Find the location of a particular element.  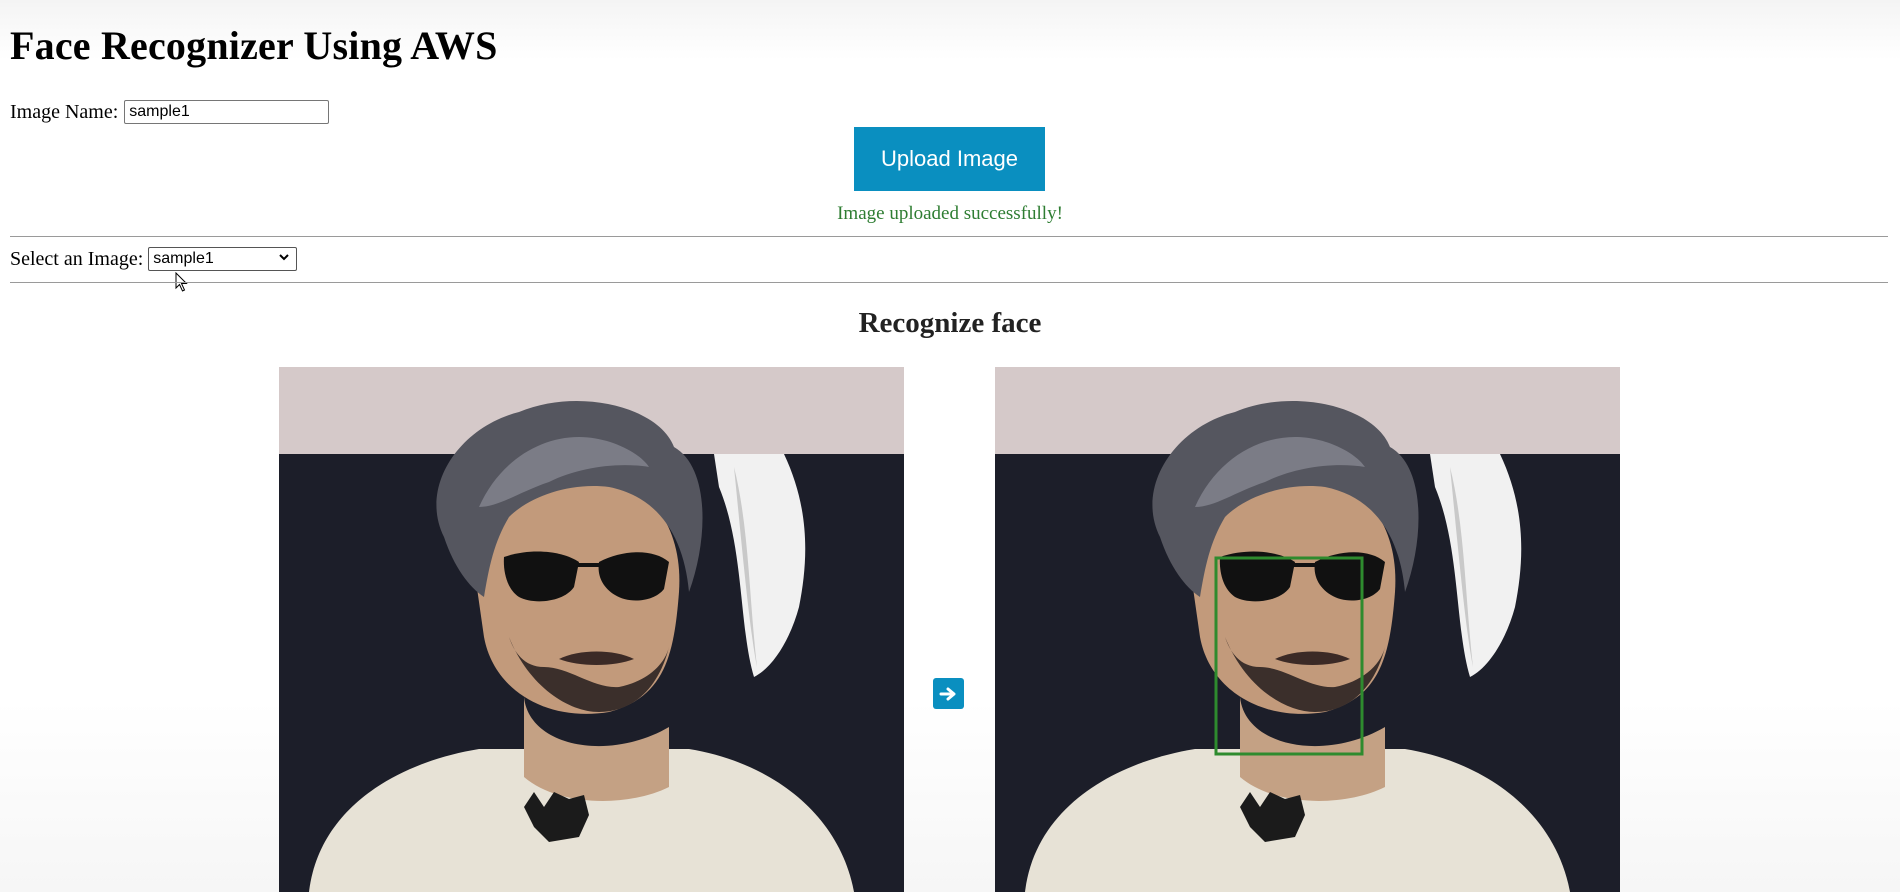

image-select-row: Select an Image: sample1 is located at coordinates (154, 259).